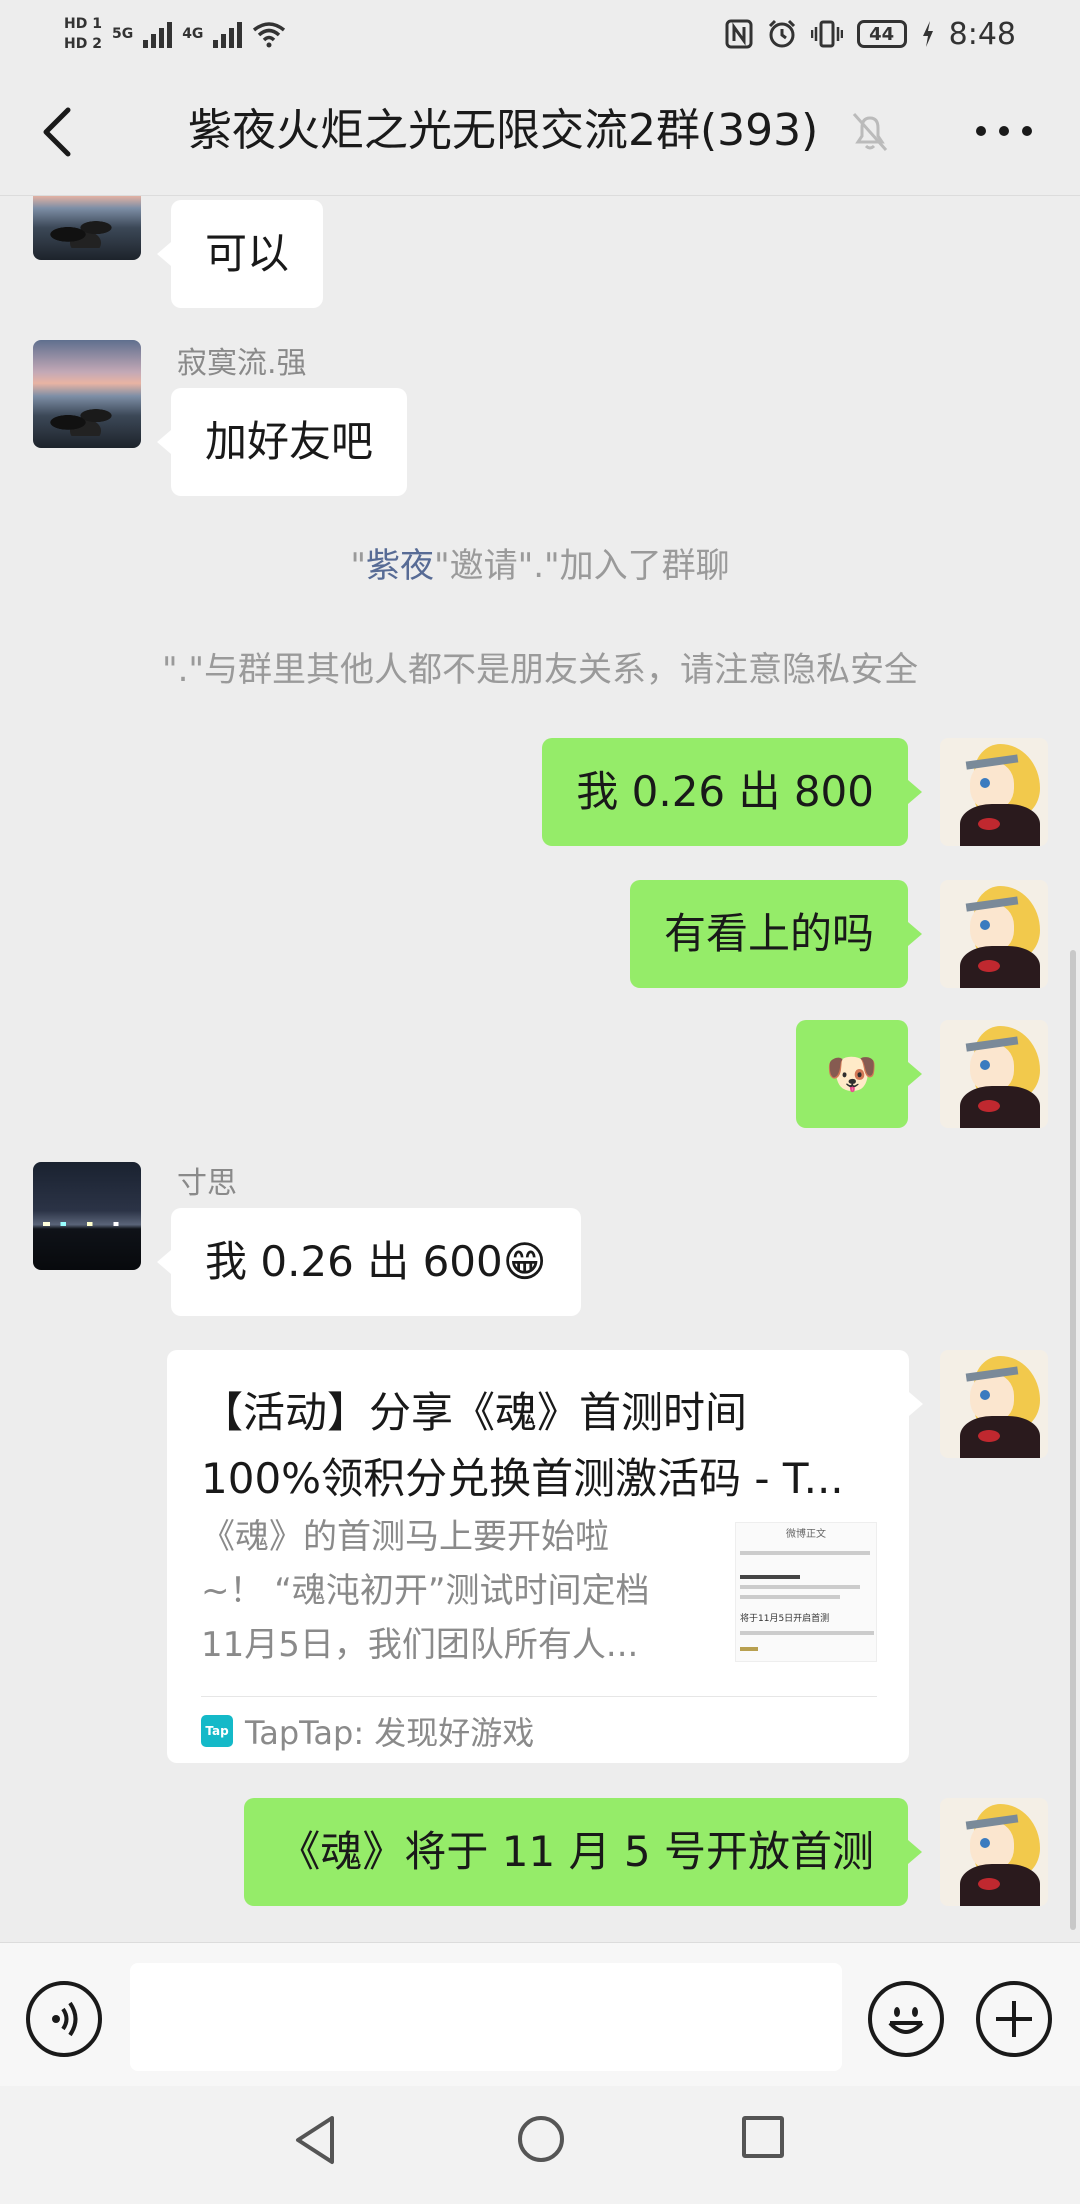 This screenshot has width=1080, height=2204. I want to click on privacy-text: "."与群里其他人都不是朋友关系，请注意隐私安全, so click(540, 670).